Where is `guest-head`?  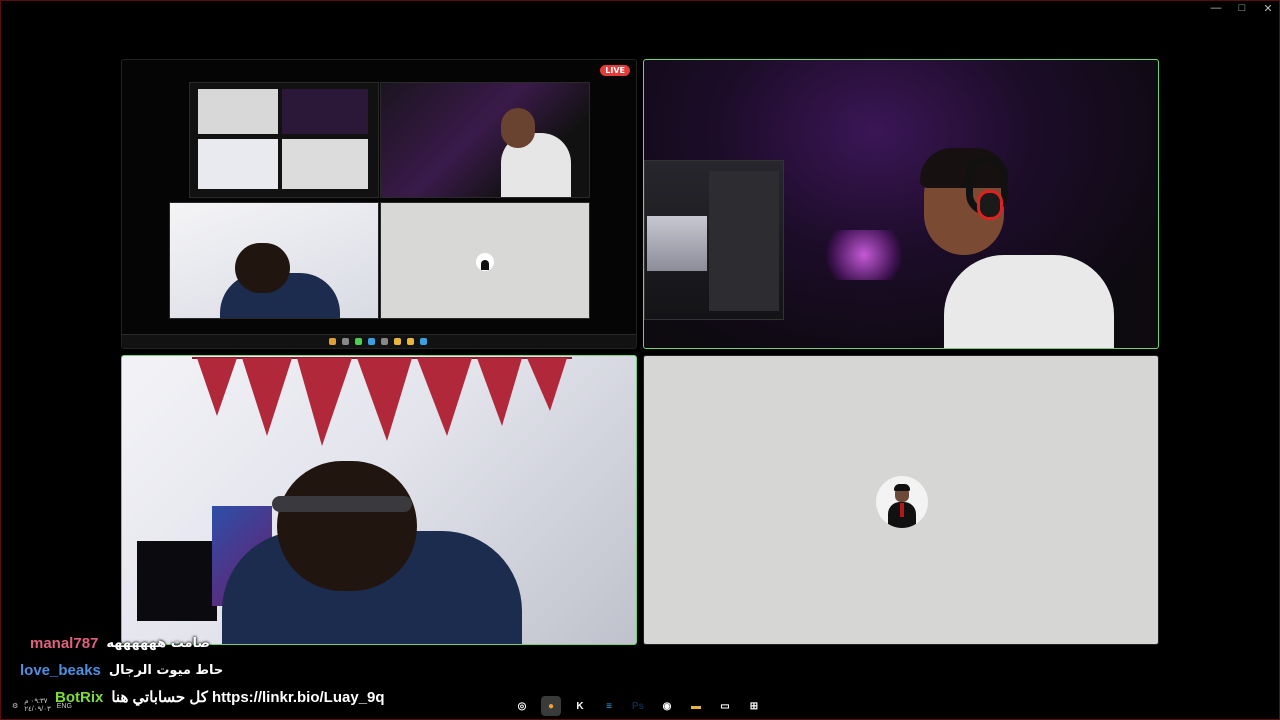 guest-head is located at coordinates (347, 526).